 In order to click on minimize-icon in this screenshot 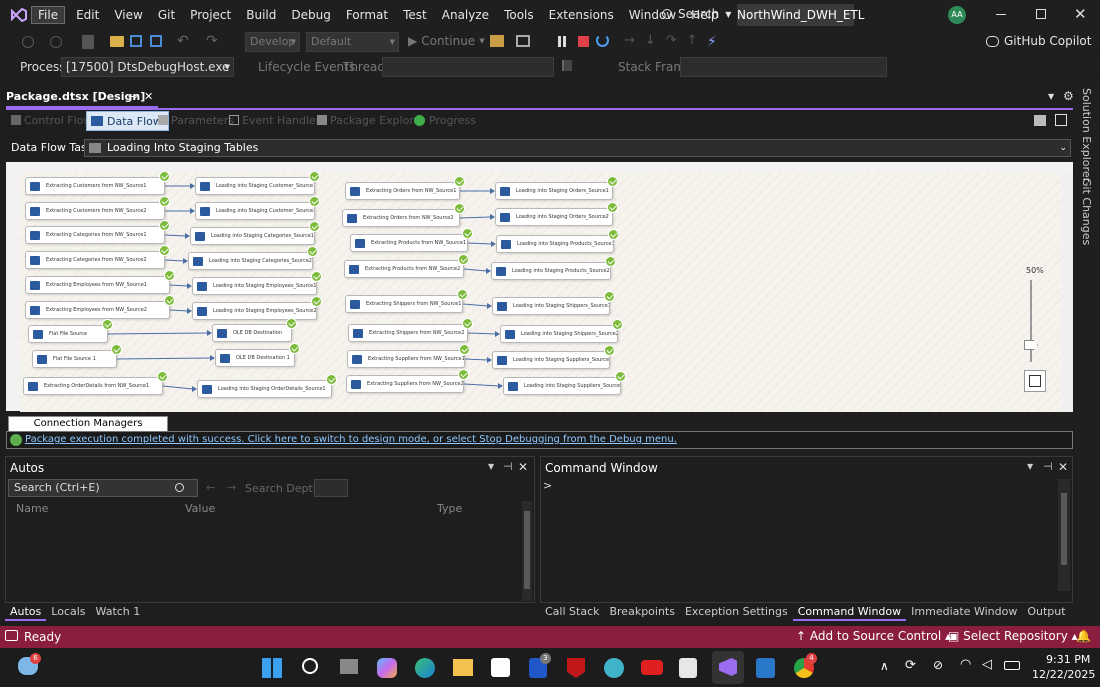, I will do `click(1001, 14)`.